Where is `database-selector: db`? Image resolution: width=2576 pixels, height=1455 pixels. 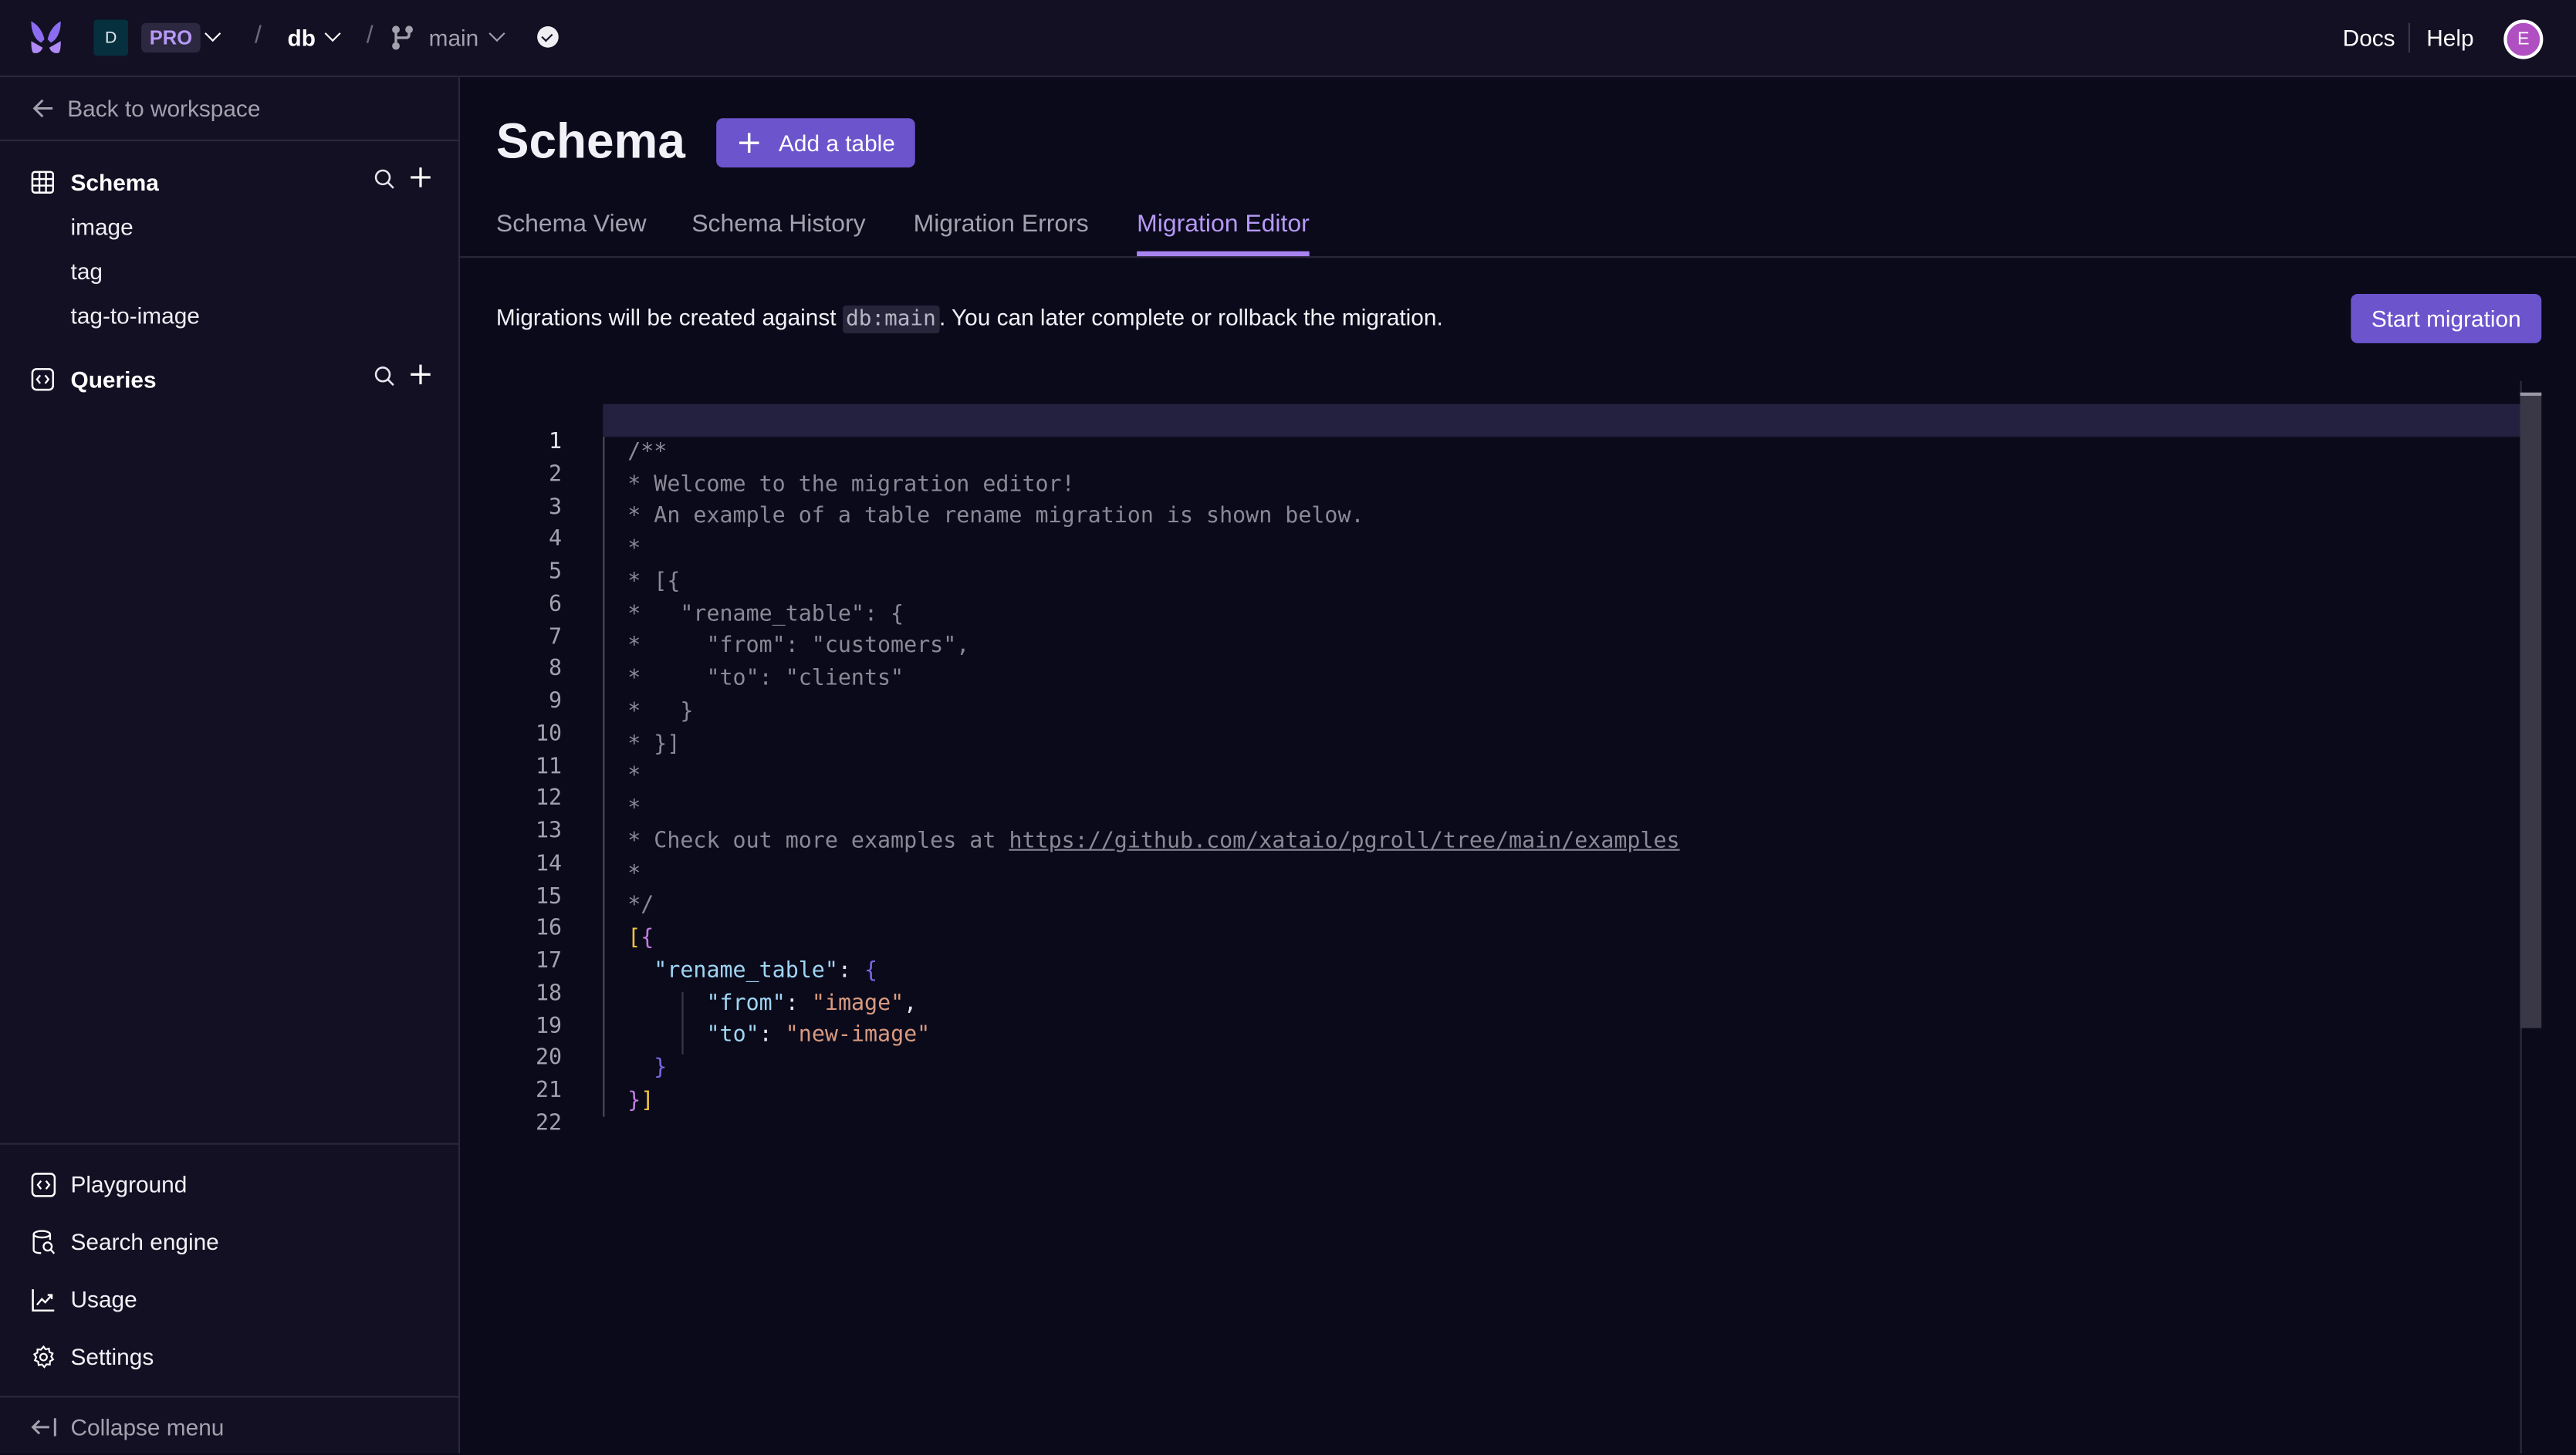
database-selector: db is located at coordinates (302, 38).